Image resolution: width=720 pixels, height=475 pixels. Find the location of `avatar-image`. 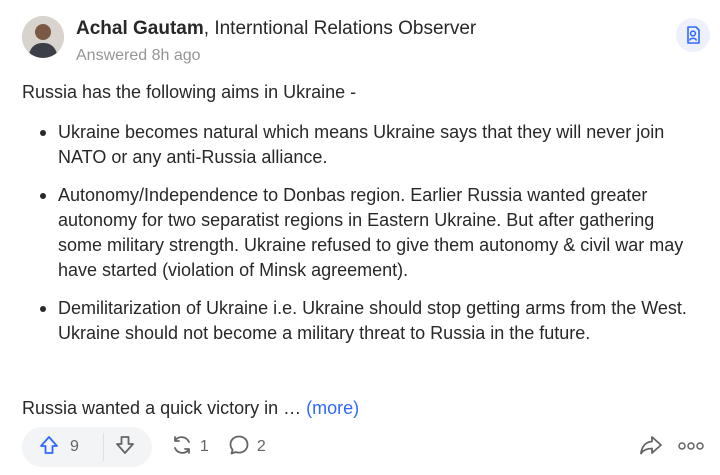

avatar-image is located at coordinates (43, 37).